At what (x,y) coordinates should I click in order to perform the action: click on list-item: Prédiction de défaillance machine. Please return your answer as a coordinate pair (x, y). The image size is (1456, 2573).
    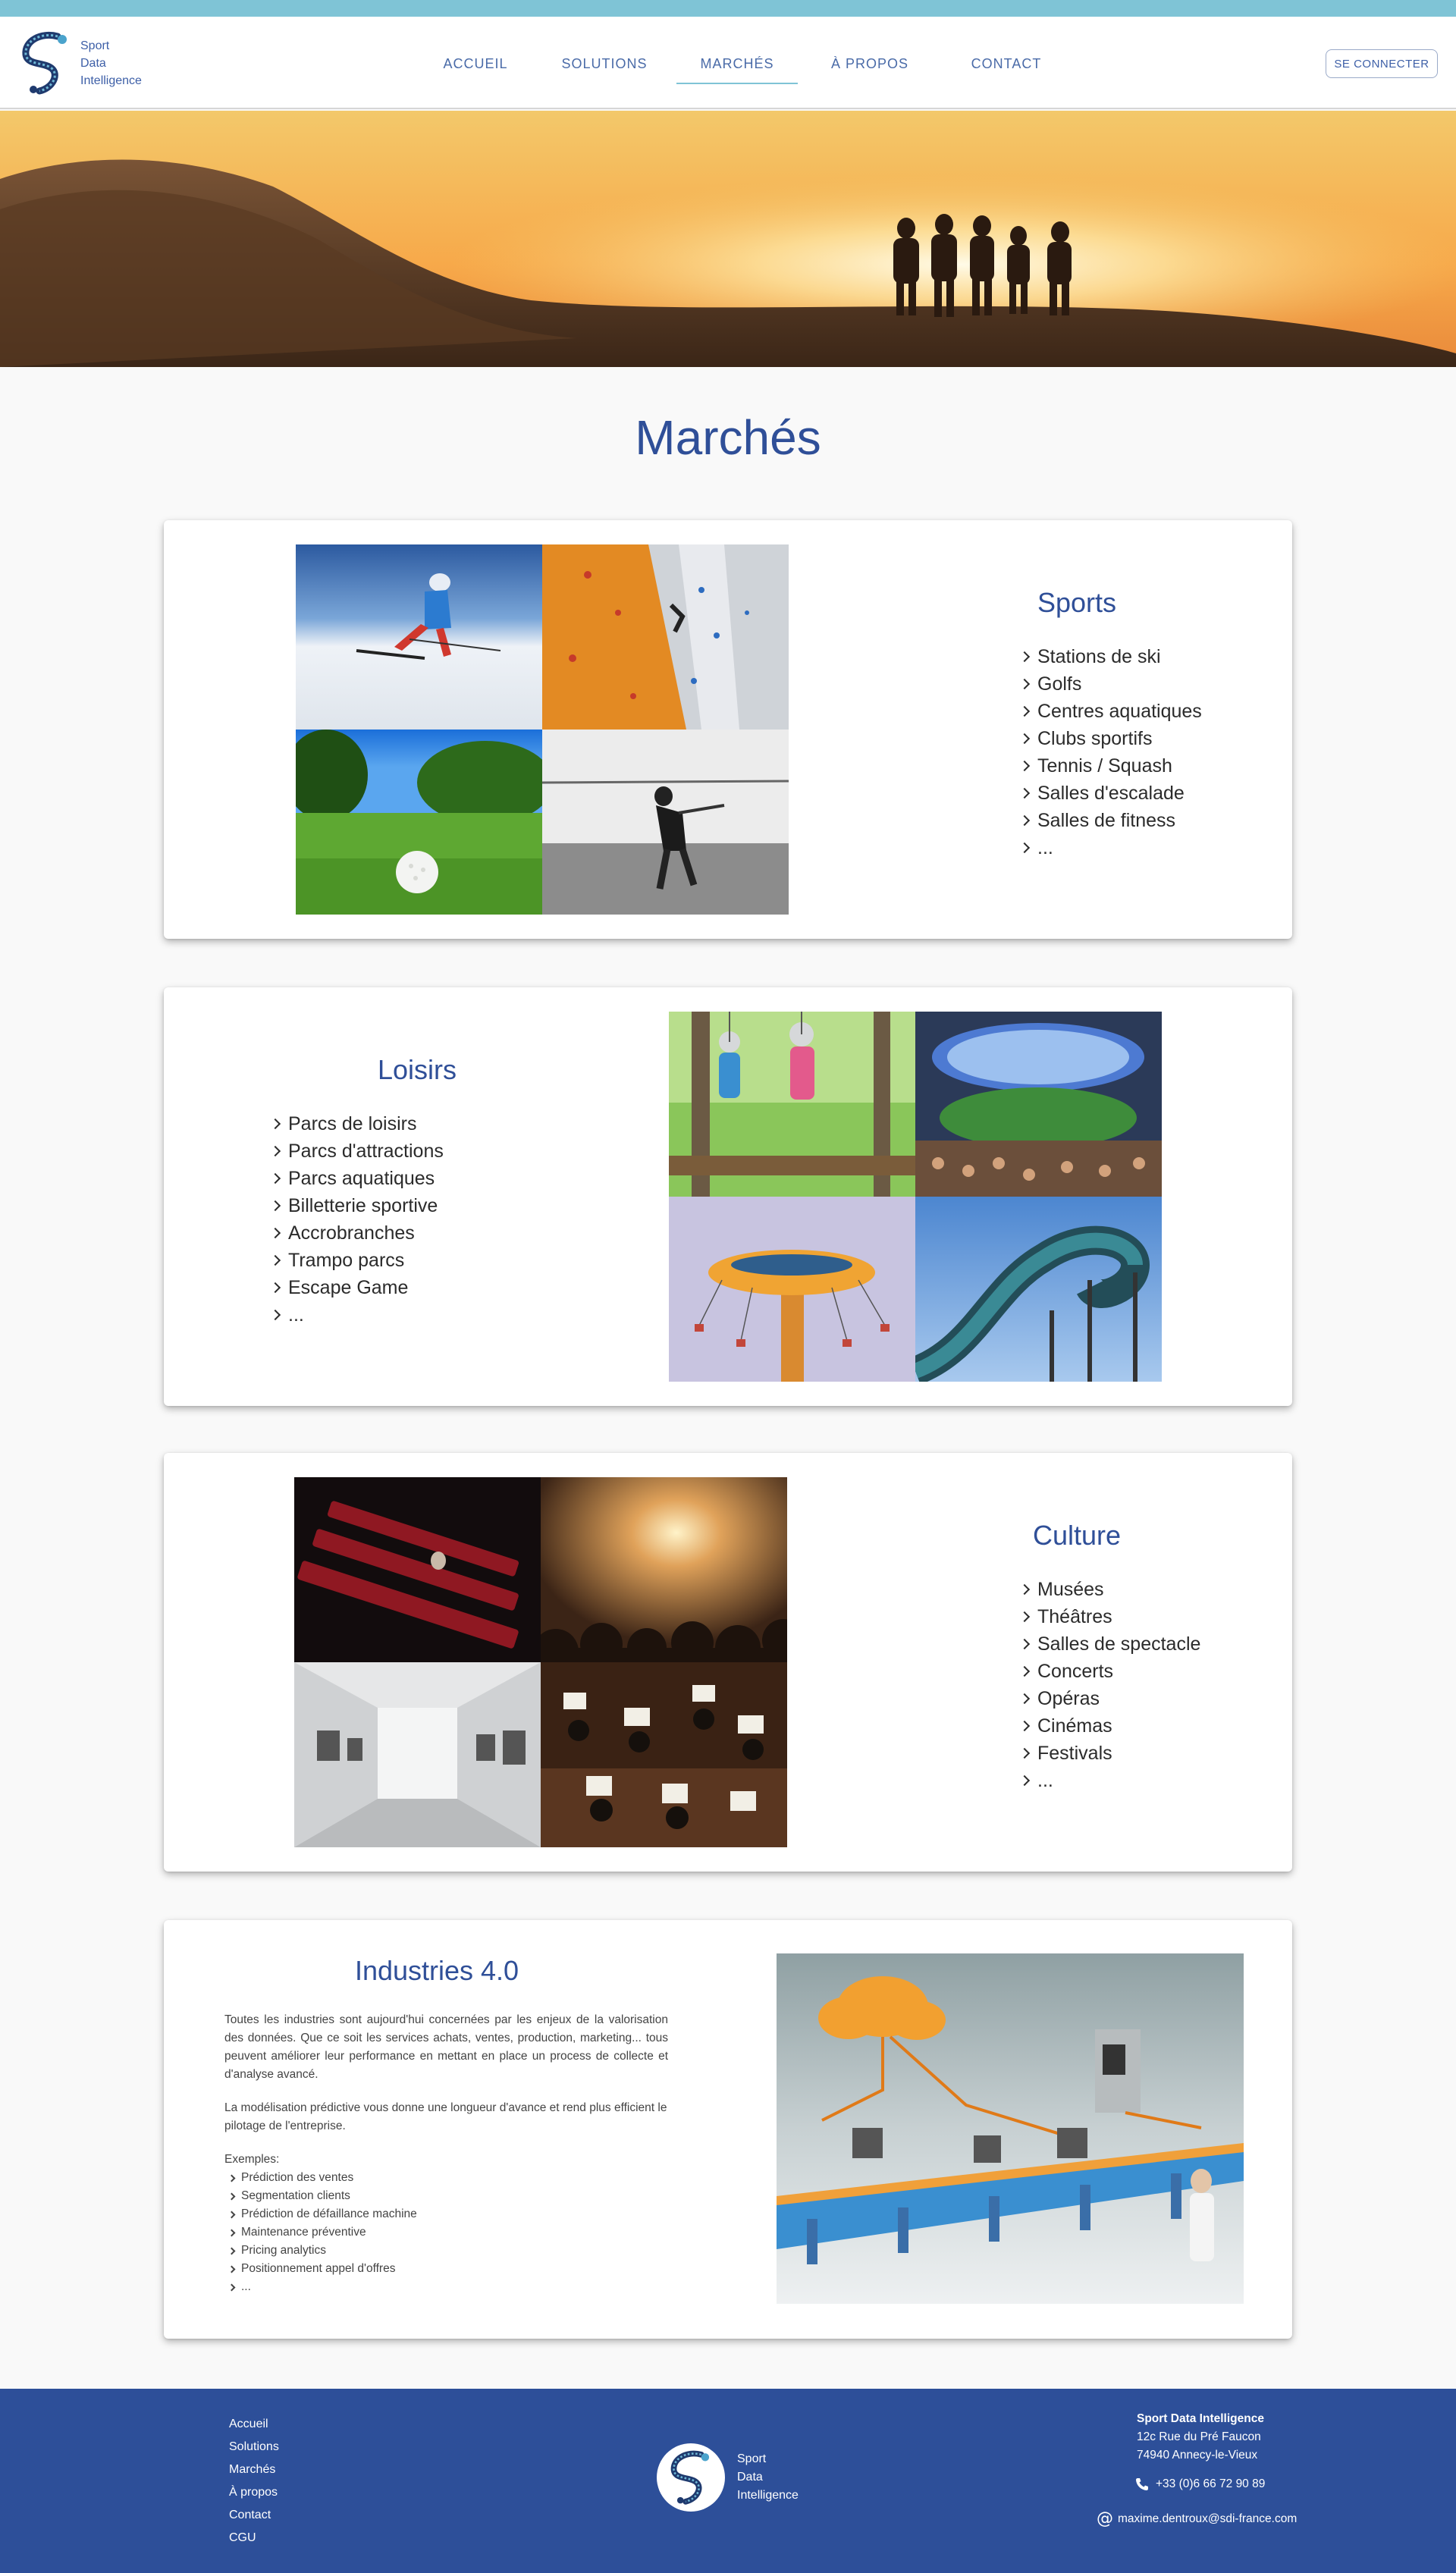
    Looking at the image, I should click on (320, 2214).